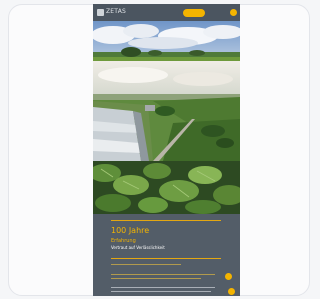 The width and height of the screenshot is (320, 299). Describe the element at coordinates (166, 41) in the screenshot. I see `sky-field-image` at that location.